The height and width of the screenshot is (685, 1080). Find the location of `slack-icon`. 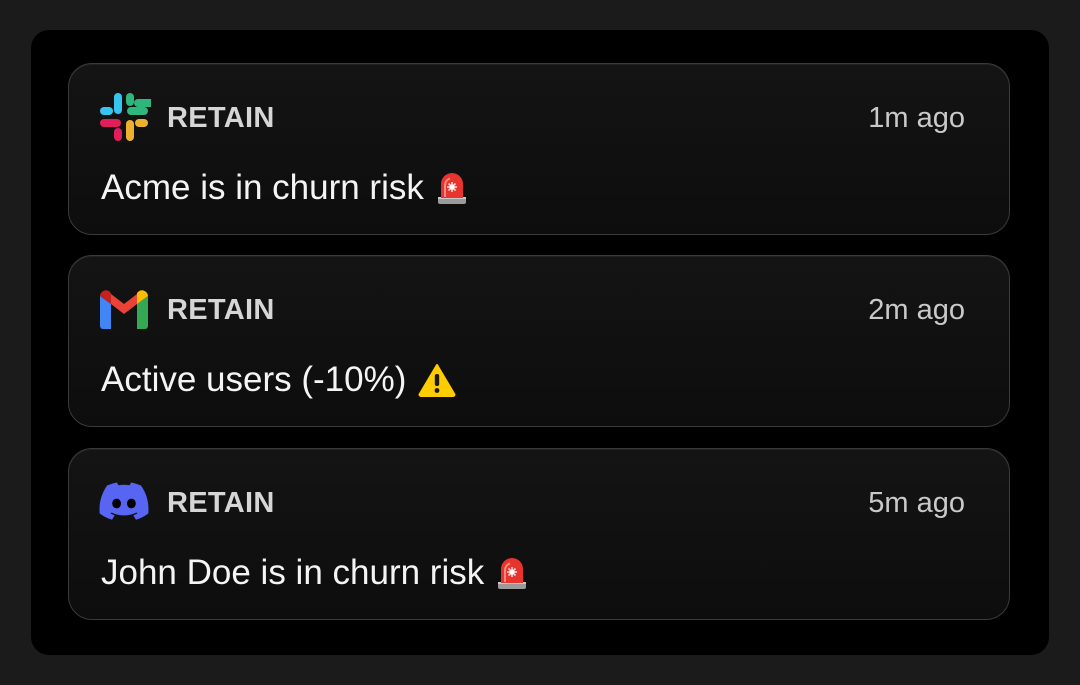

slack-icon is located at coordinates (124, 117).